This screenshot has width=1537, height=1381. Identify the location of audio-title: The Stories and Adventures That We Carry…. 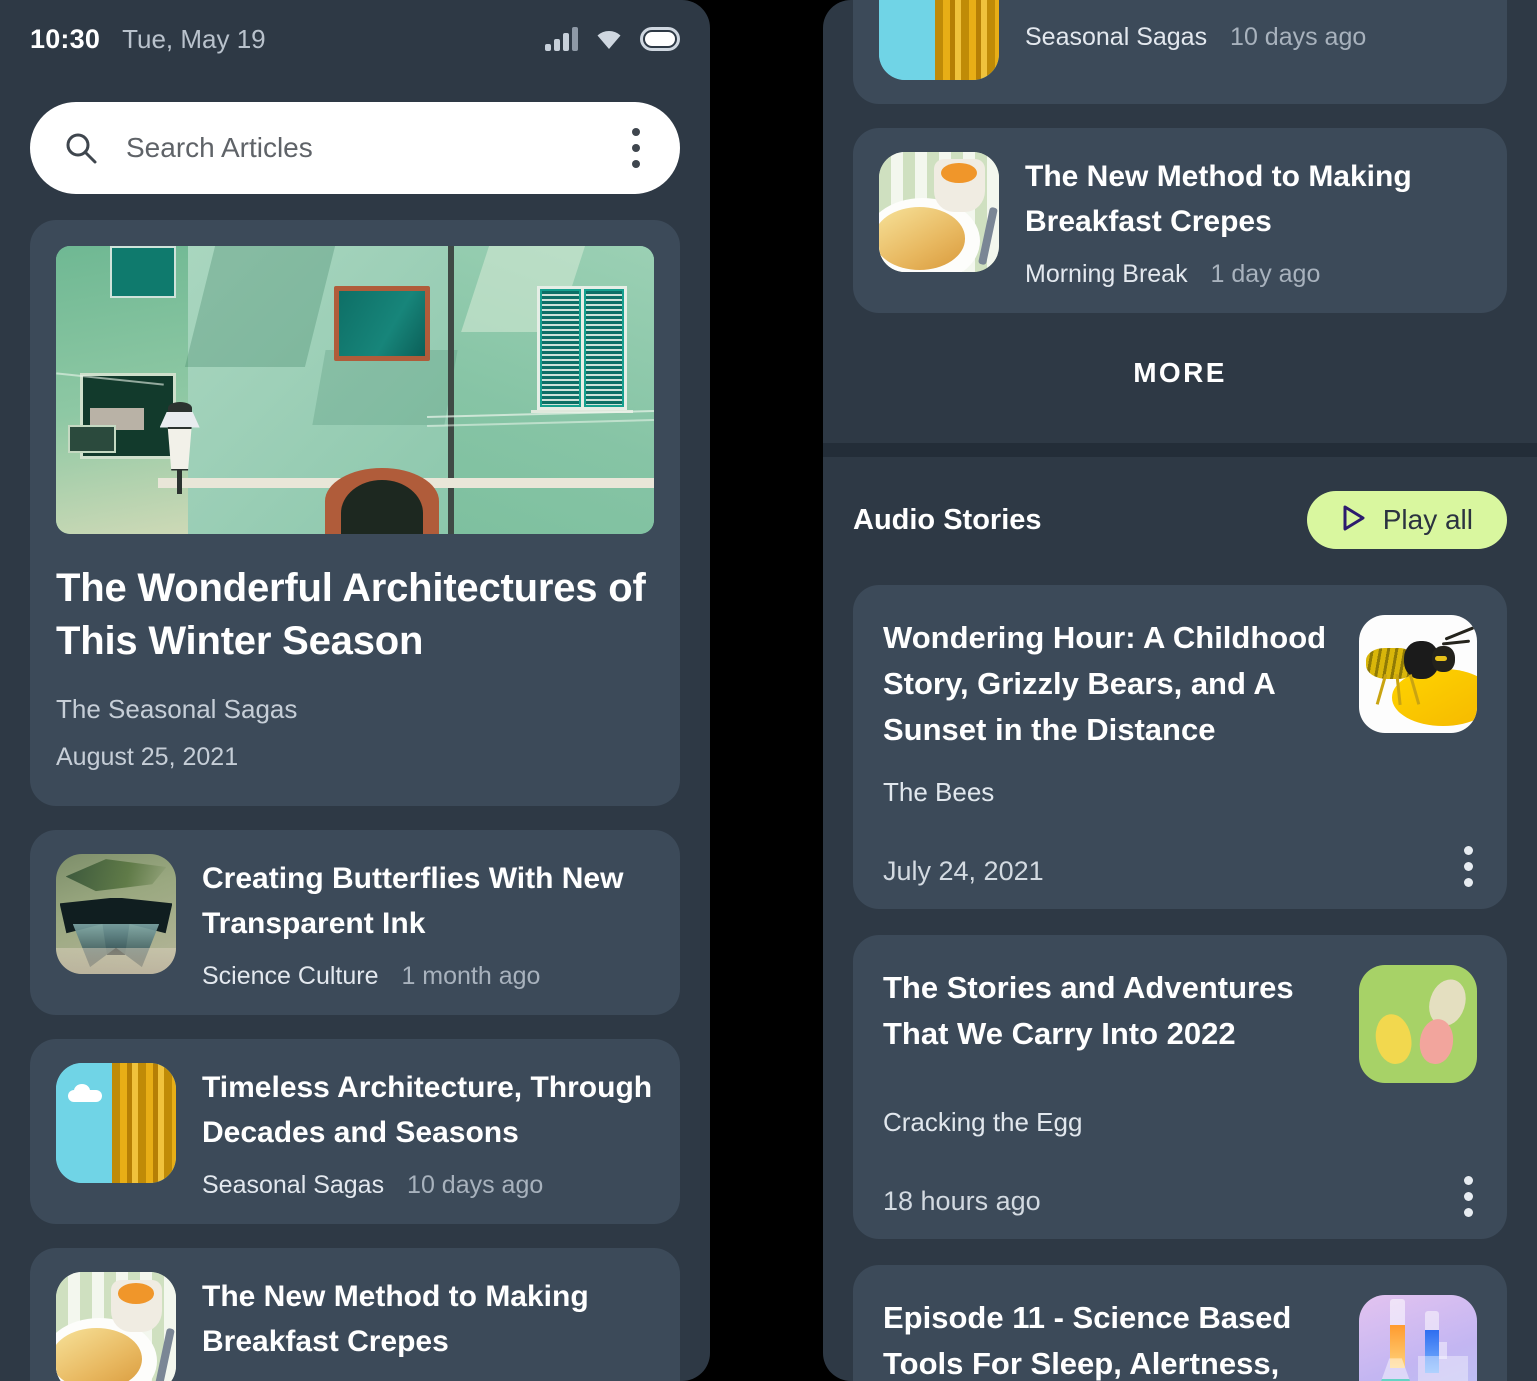
(1088, 1010).